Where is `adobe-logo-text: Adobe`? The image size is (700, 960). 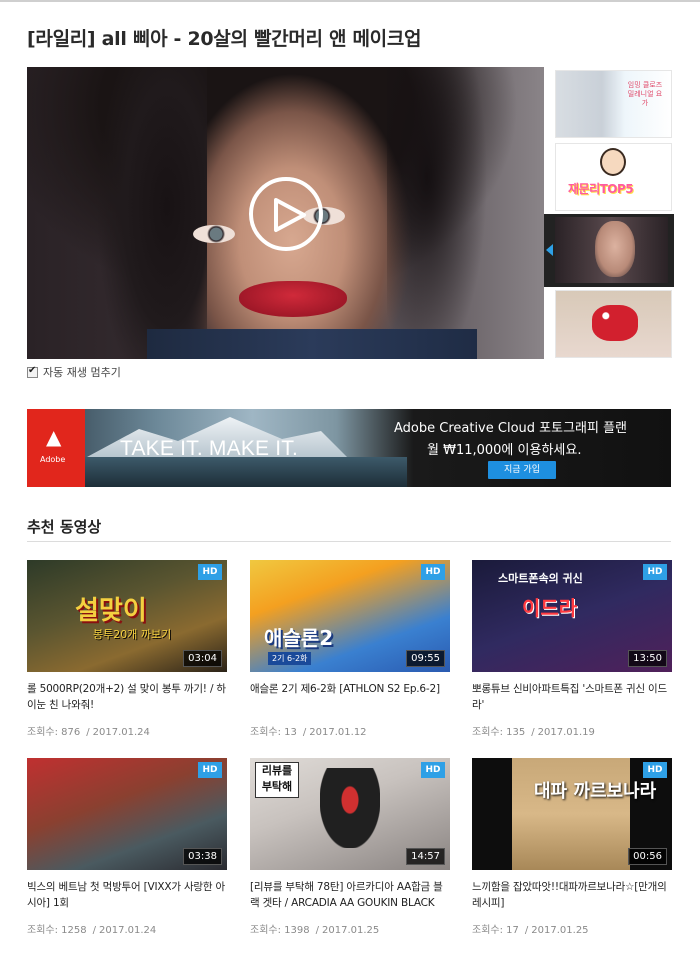
adobe-logo-text: Adobe is located at coordinates (53, 459).